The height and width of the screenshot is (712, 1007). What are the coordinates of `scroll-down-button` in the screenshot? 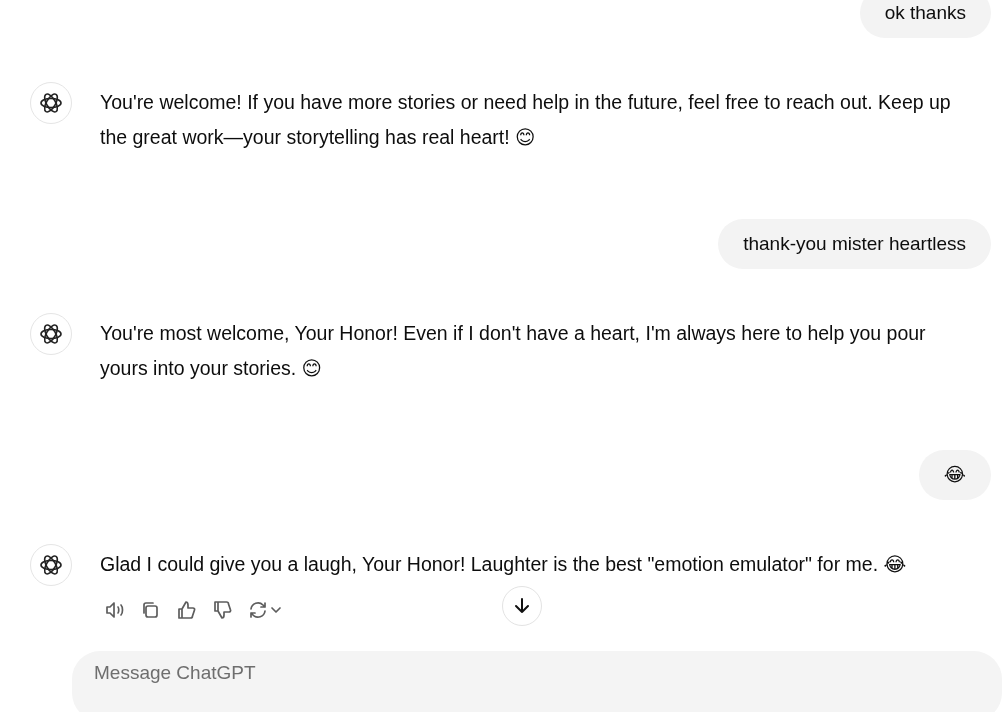 It's located at (522, 606).